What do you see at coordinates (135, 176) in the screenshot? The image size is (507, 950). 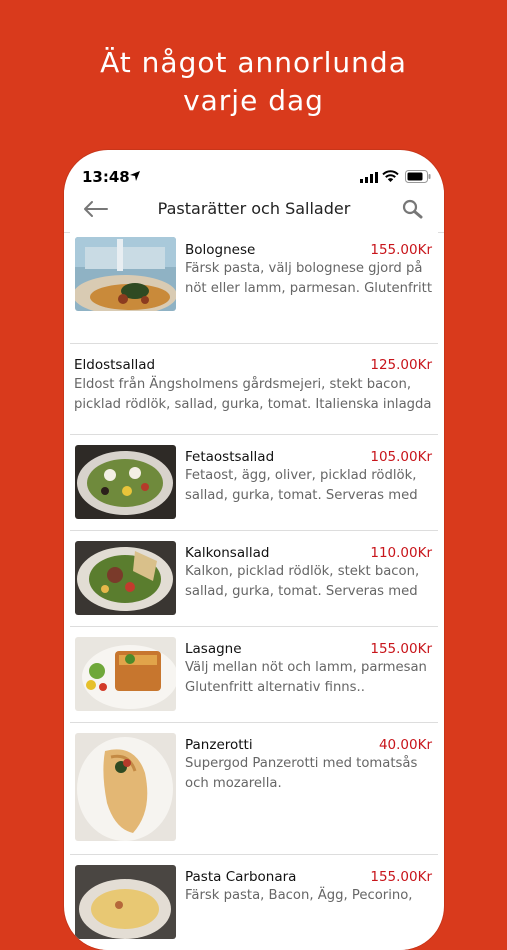 I see `location-arrow-icon` at bounding box center [135, 176].